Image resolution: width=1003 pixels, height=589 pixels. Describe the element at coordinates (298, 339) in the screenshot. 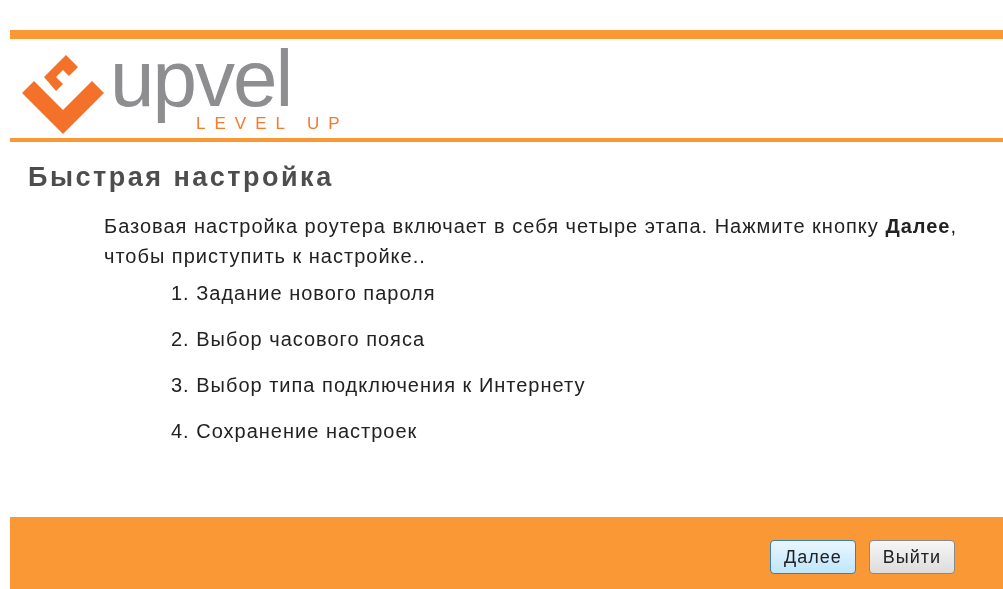

I see `step-text: 2. Выбор часового пояса` at that location.